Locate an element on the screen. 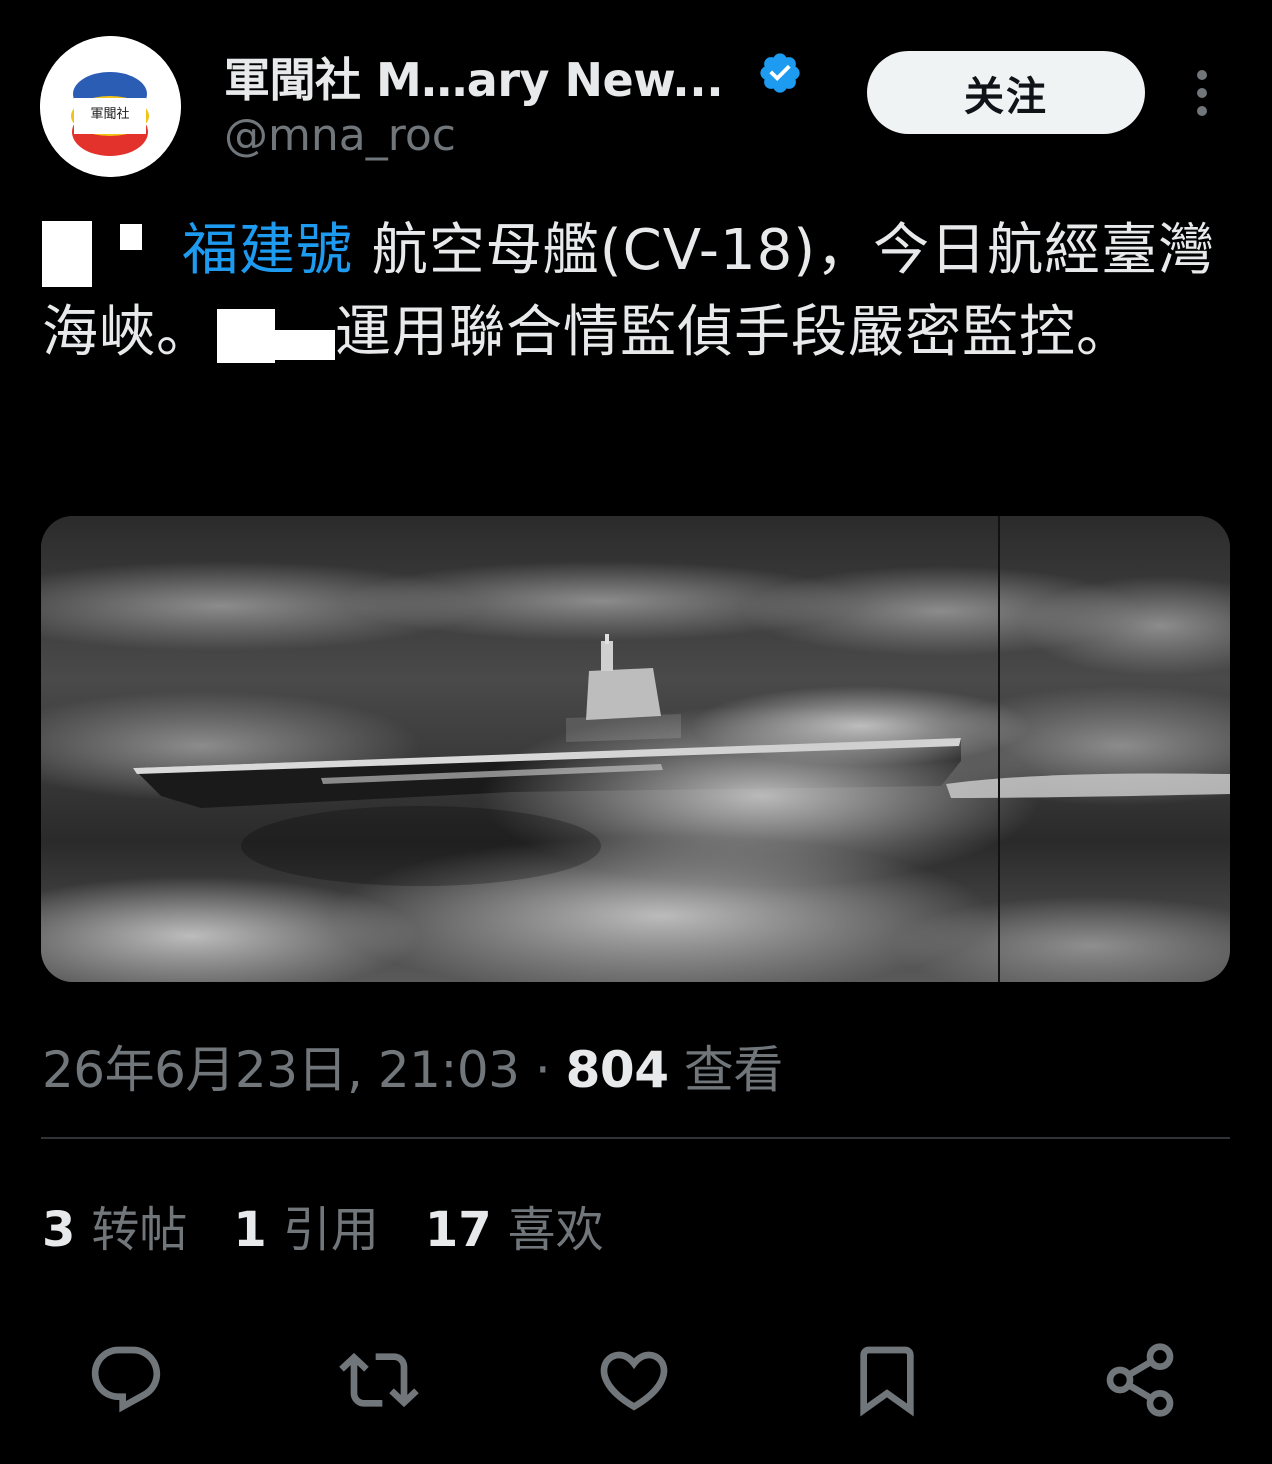  bookmark-icon is located at coordinates (887, 1381).